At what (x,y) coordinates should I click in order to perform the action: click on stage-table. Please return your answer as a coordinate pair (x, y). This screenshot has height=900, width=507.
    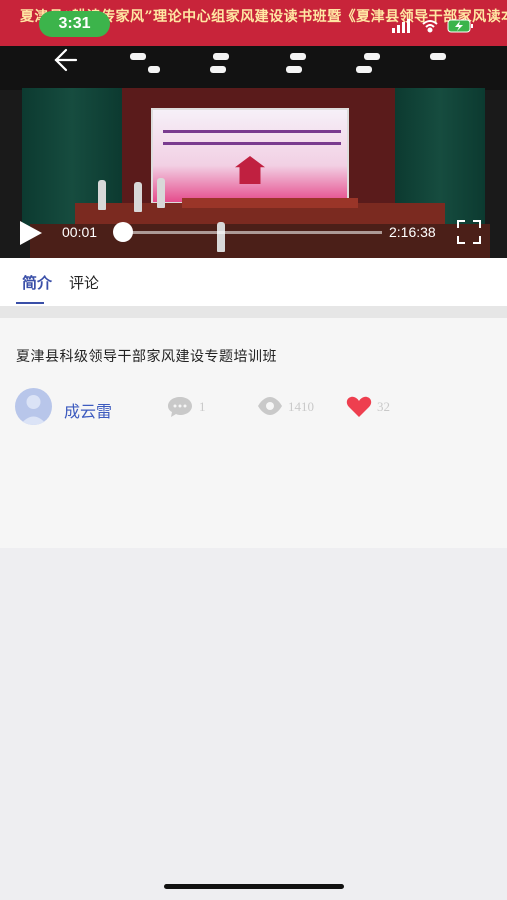
    Looking at the image, I should click on (270, 203).